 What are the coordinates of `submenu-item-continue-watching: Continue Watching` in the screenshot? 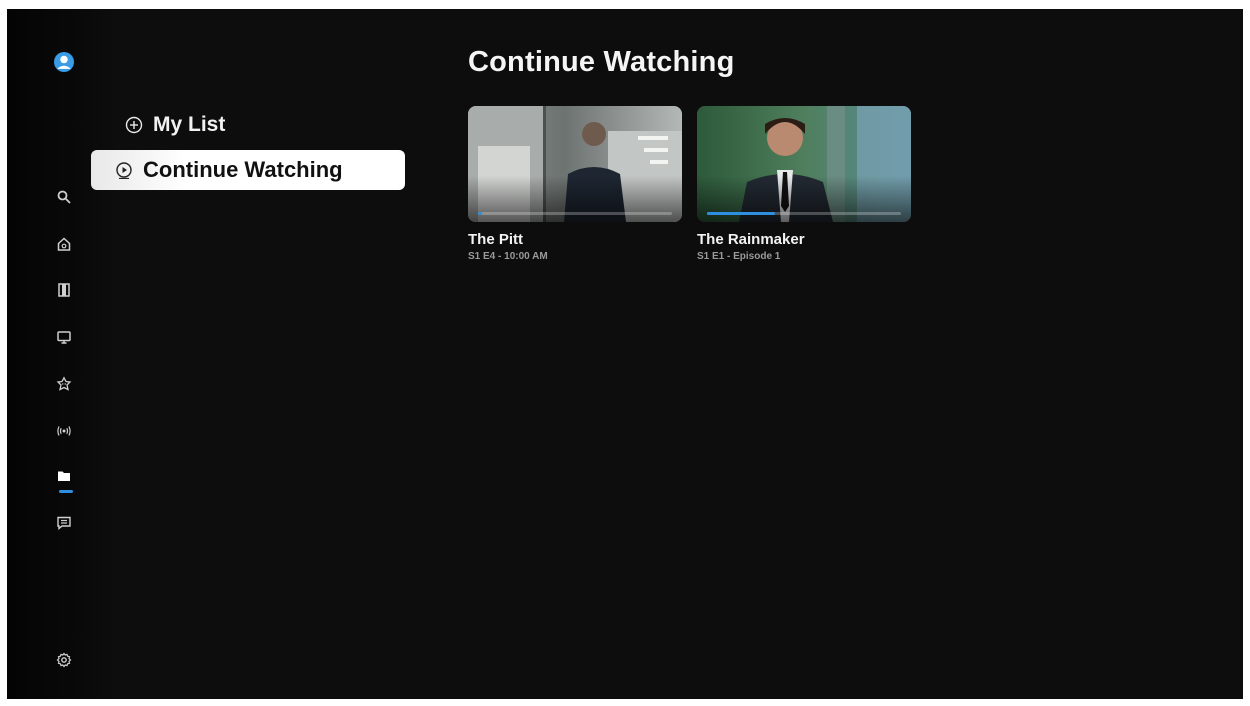 It's located at (248, 170).